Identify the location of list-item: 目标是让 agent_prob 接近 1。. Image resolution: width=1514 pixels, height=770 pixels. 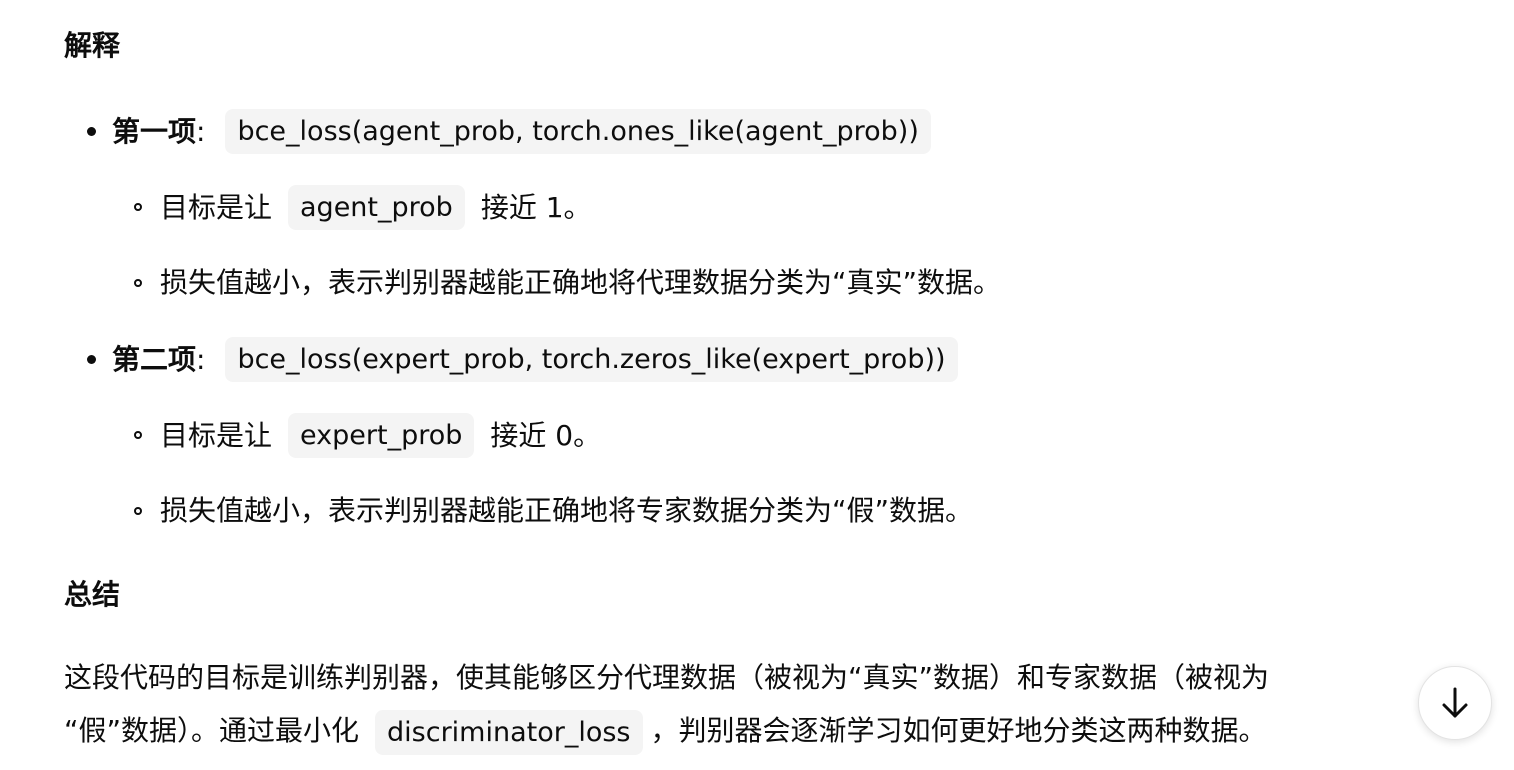
(376, 207).